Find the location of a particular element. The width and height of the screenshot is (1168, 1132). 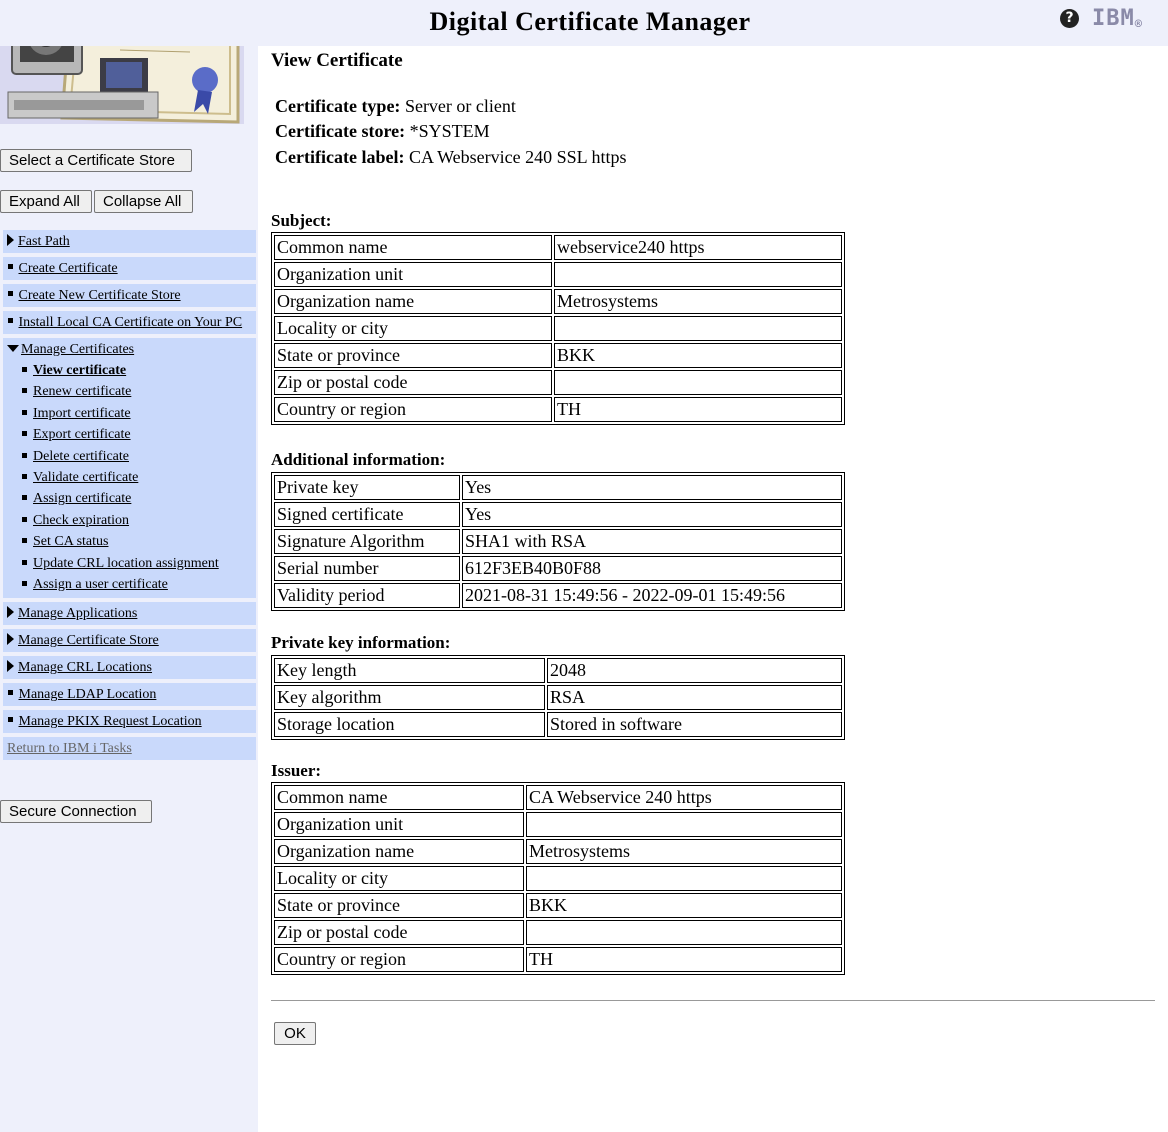

table-row: Locality or city is located at coordinates (558, 328).